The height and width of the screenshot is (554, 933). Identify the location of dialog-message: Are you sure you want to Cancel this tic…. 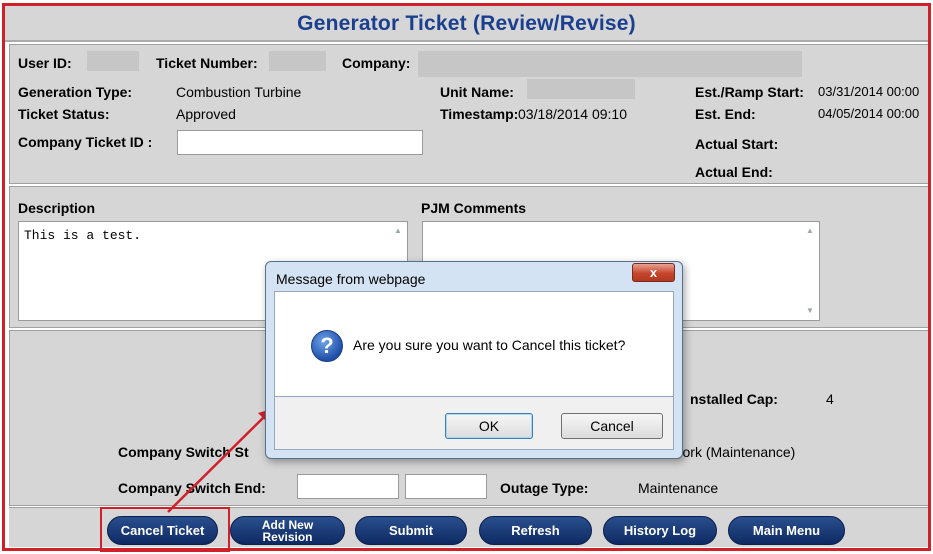
(489, 345).